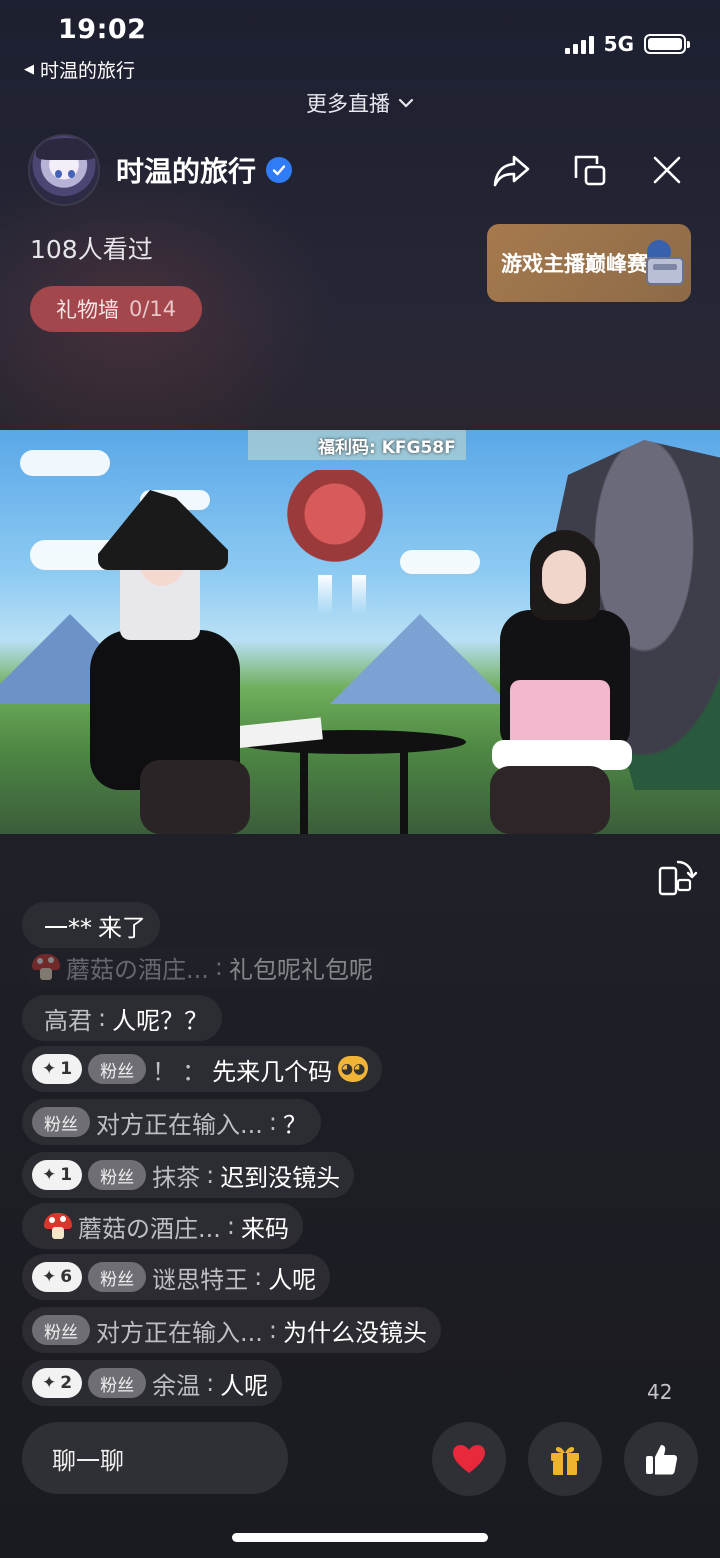  What do you see at coordinates (231, 1330) in the screenshot?
I see `comment-item: 粉丝 对方正在输入... : 为什么没镜头` at bounding box center [231, 1330].